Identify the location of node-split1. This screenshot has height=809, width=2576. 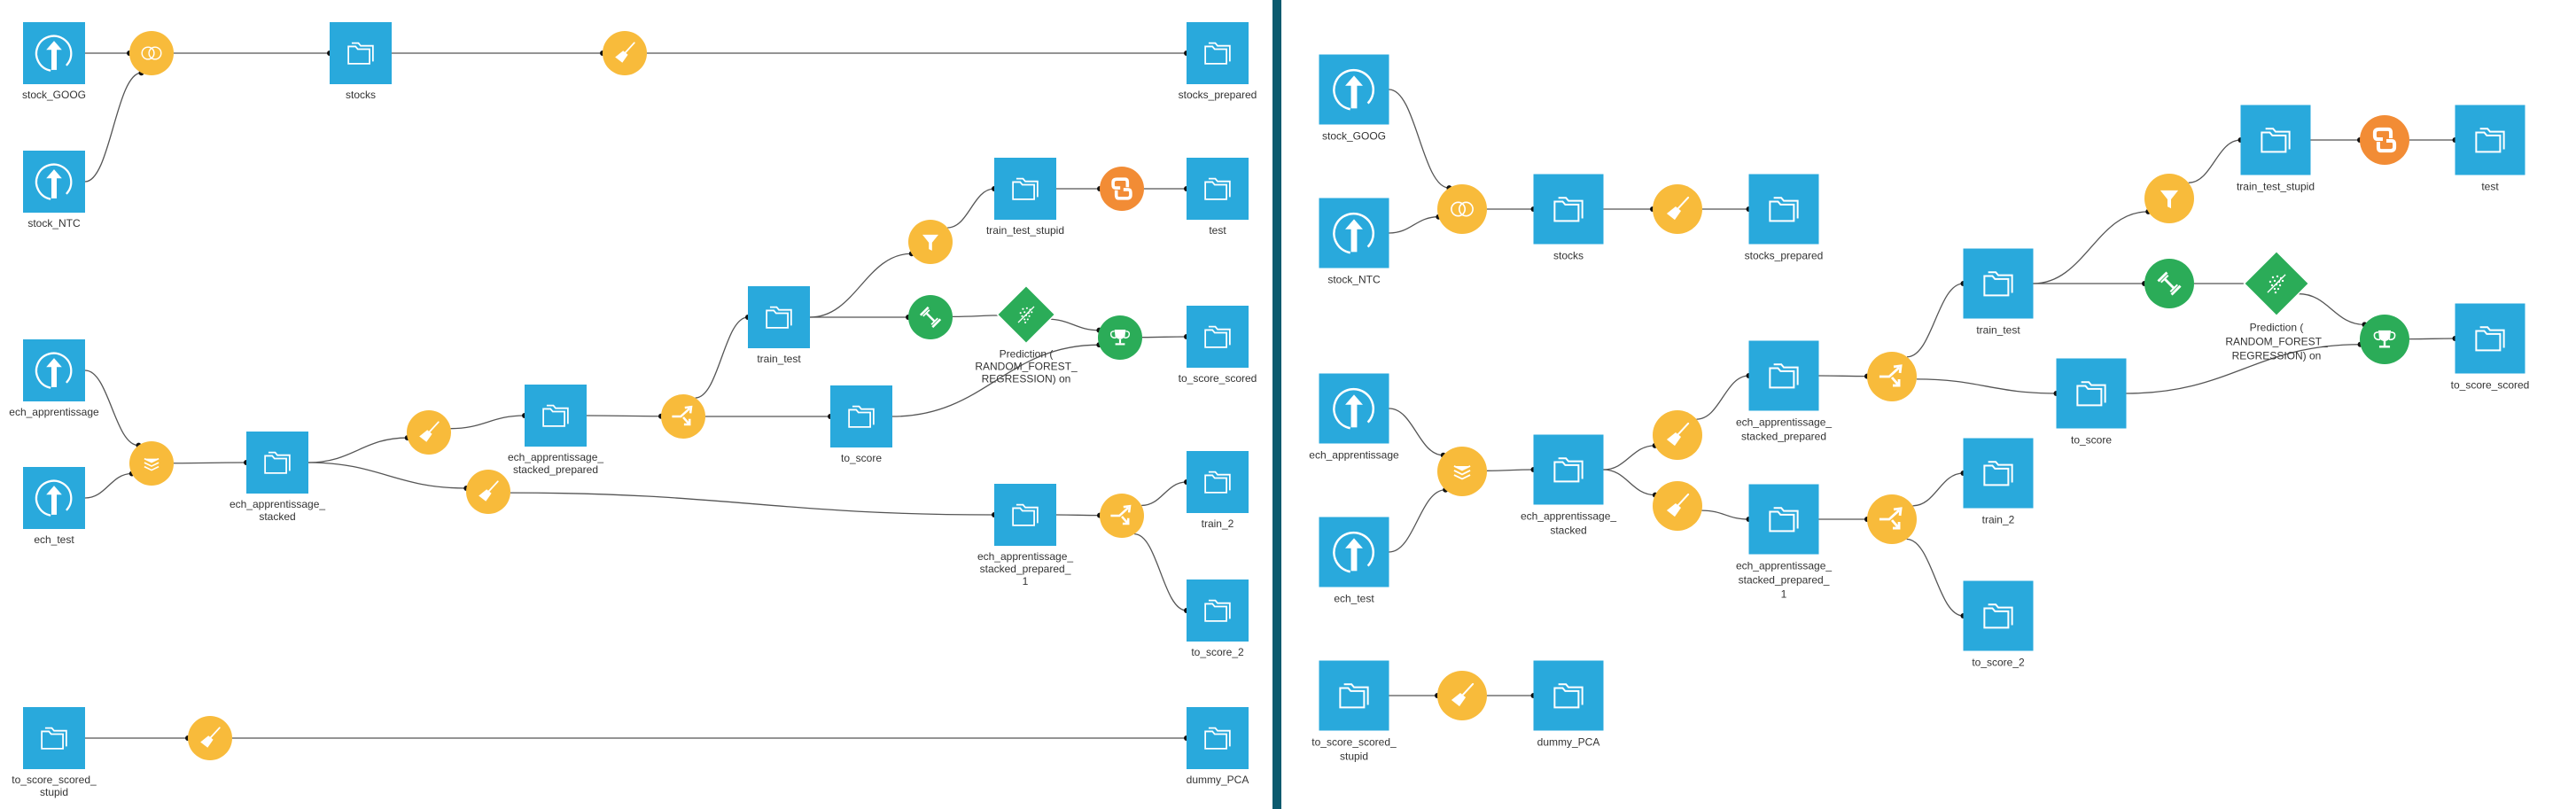
(1892, 377).